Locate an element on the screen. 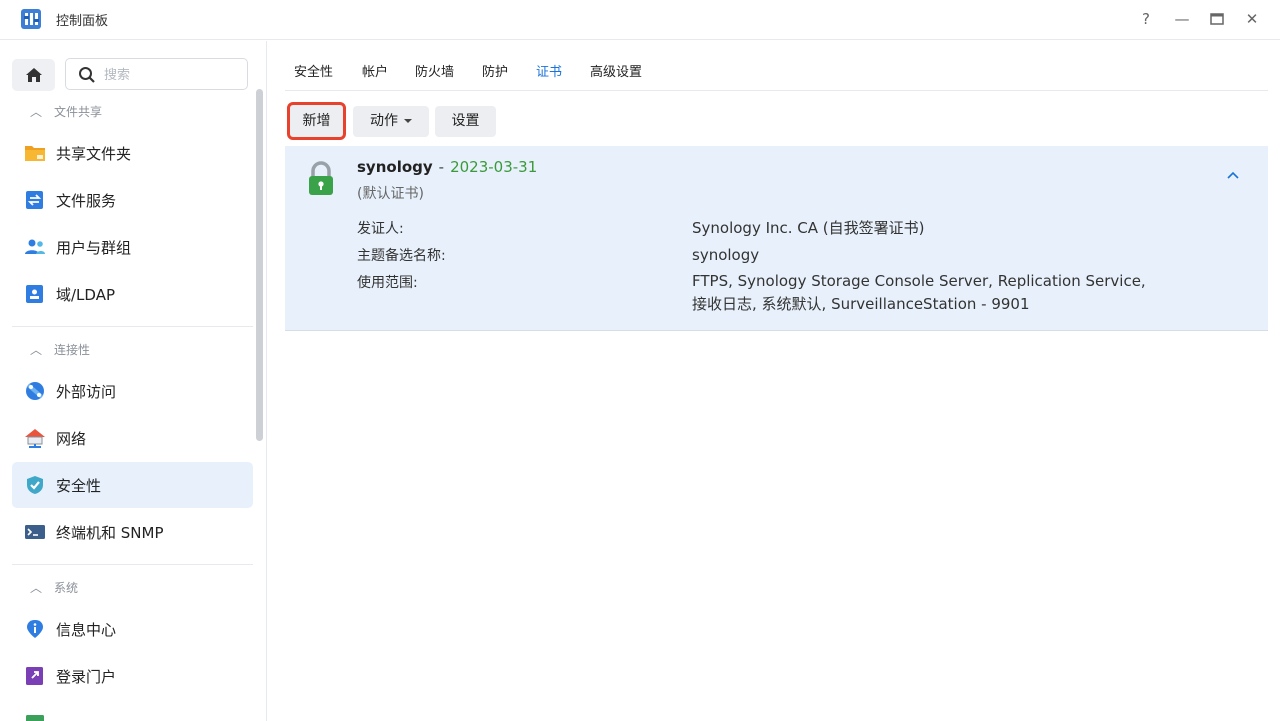 This screenshot has height=721, width=1280. tab-protection: 防护 is located at coordinates (495, 76).